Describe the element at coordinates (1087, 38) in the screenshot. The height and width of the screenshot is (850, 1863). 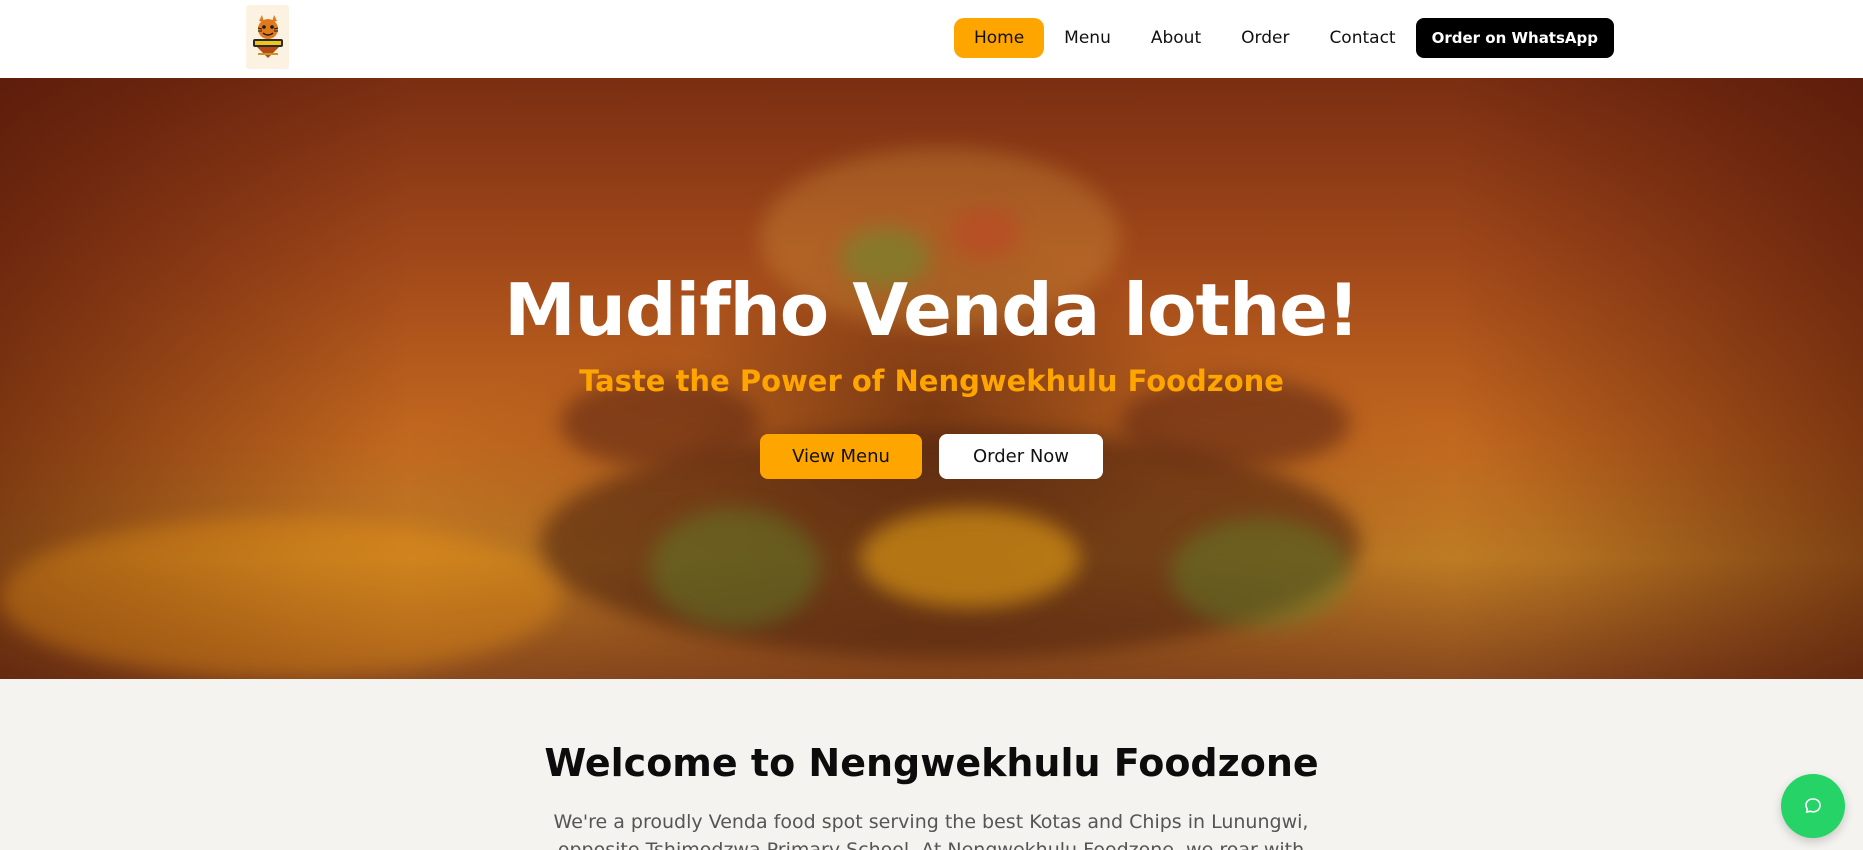
I see `nav-menu: Menu` at that location.